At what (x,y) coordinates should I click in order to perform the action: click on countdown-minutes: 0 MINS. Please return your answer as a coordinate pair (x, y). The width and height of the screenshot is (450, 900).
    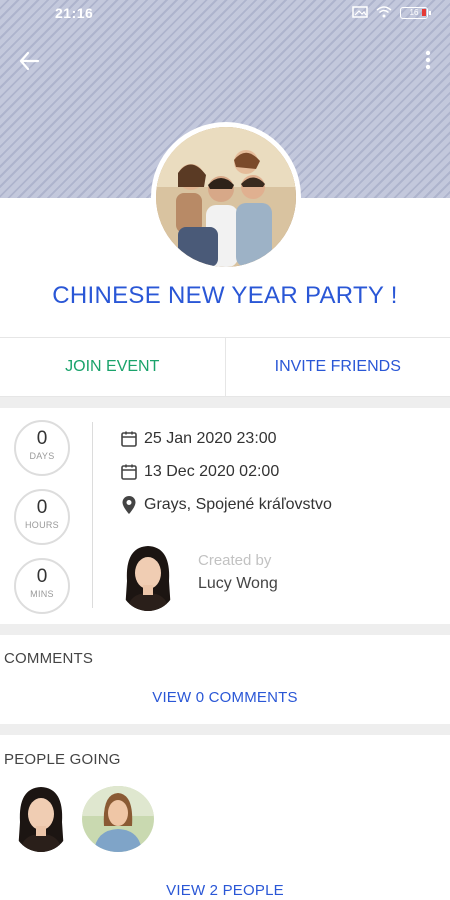
    Looking at the image, I should click on (42, 586).